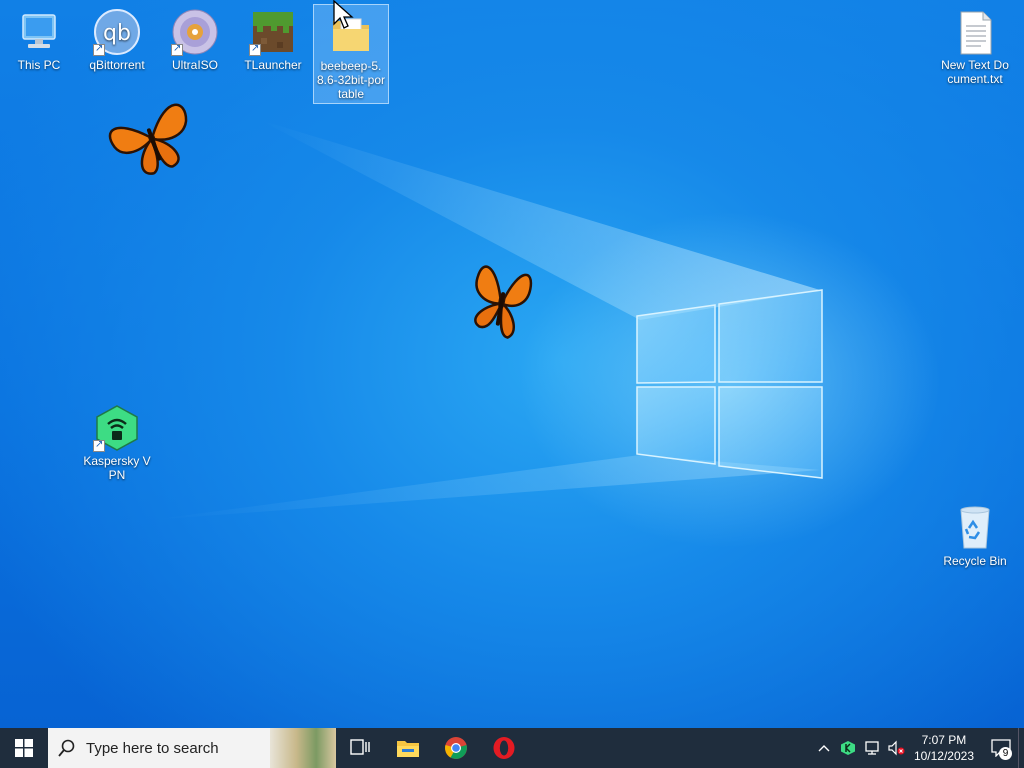 This screenshot has height=768, width=1024. What do you see at coordinates (303, 748) in the screenshot?
I see `search-highlight-image` at bounding box center [303, 748].